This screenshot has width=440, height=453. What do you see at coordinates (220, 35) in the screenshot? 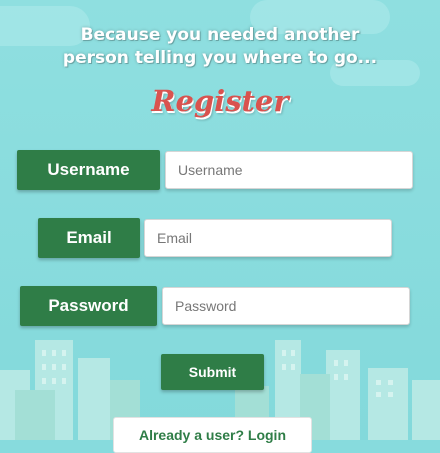
I see `tagline-line-1: Because you needed another` at bounding box center [220, 35].